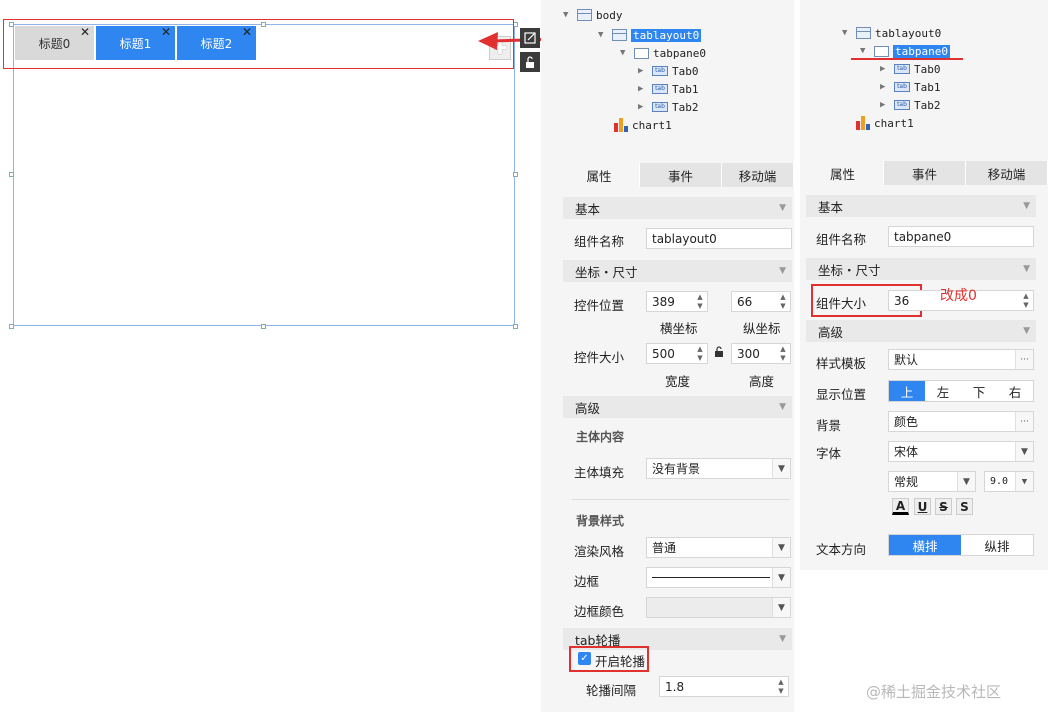  I want to click on lock-tool-button, so click(530, 62).